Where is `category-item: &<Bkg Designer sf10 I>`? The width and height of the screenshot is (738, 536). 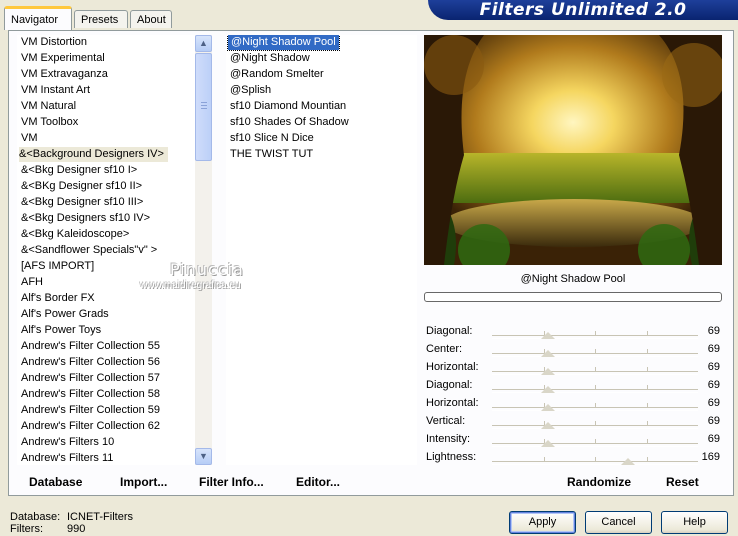
category-item: &<Bkg Designer sf10 I> is located at coordinates (79, 170).